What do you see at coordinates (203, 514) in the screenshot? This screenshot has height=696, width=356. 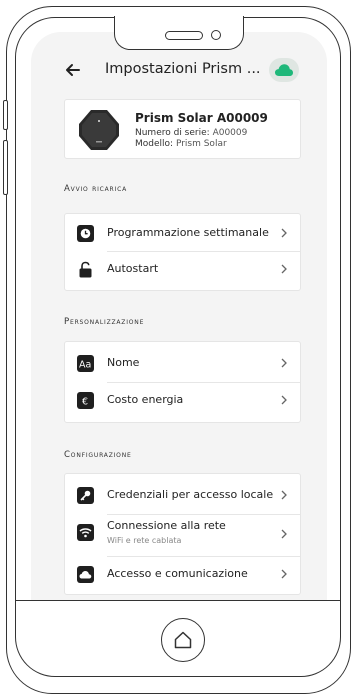 I see `divider` at bounding box center [203, 514].